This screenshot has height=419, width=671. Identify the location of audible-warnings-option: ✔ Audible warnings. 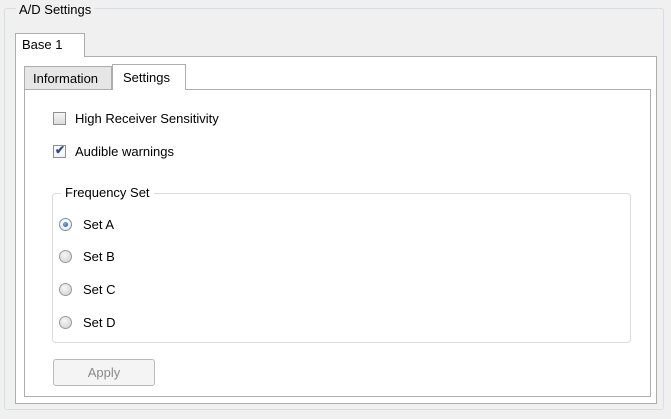
(113, 151).